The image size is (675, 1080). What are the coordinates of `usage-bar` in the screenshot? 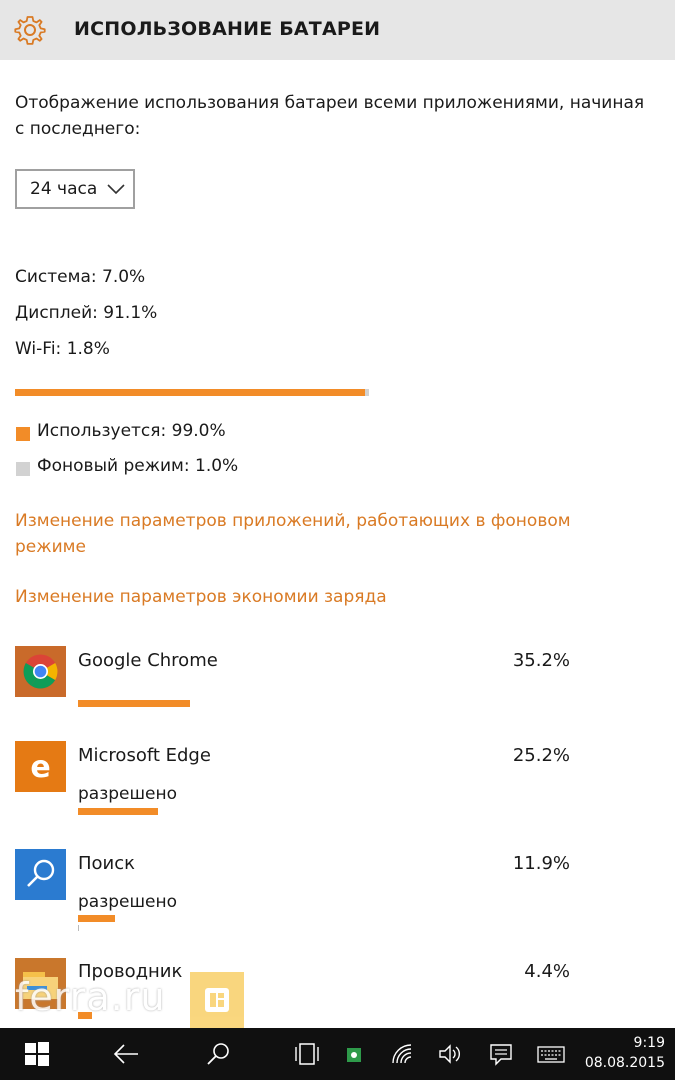 It's located at (192, 392).